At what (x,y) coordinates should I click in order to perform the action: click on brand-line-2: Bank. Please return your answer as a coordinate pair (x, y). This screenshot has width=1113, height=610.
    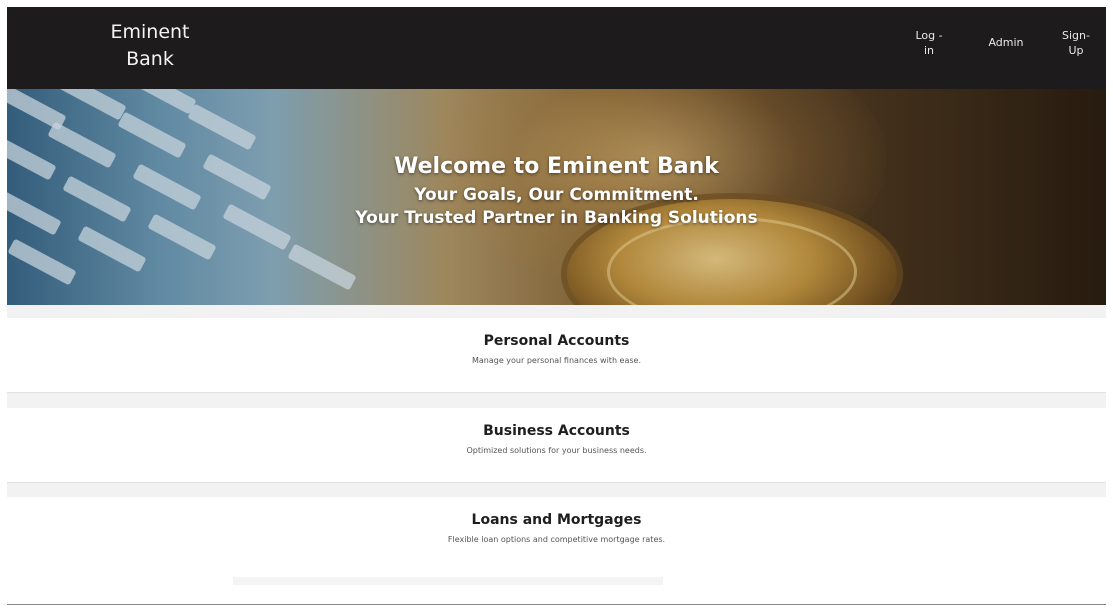
    Looking at the image, I should click on (150, 59).